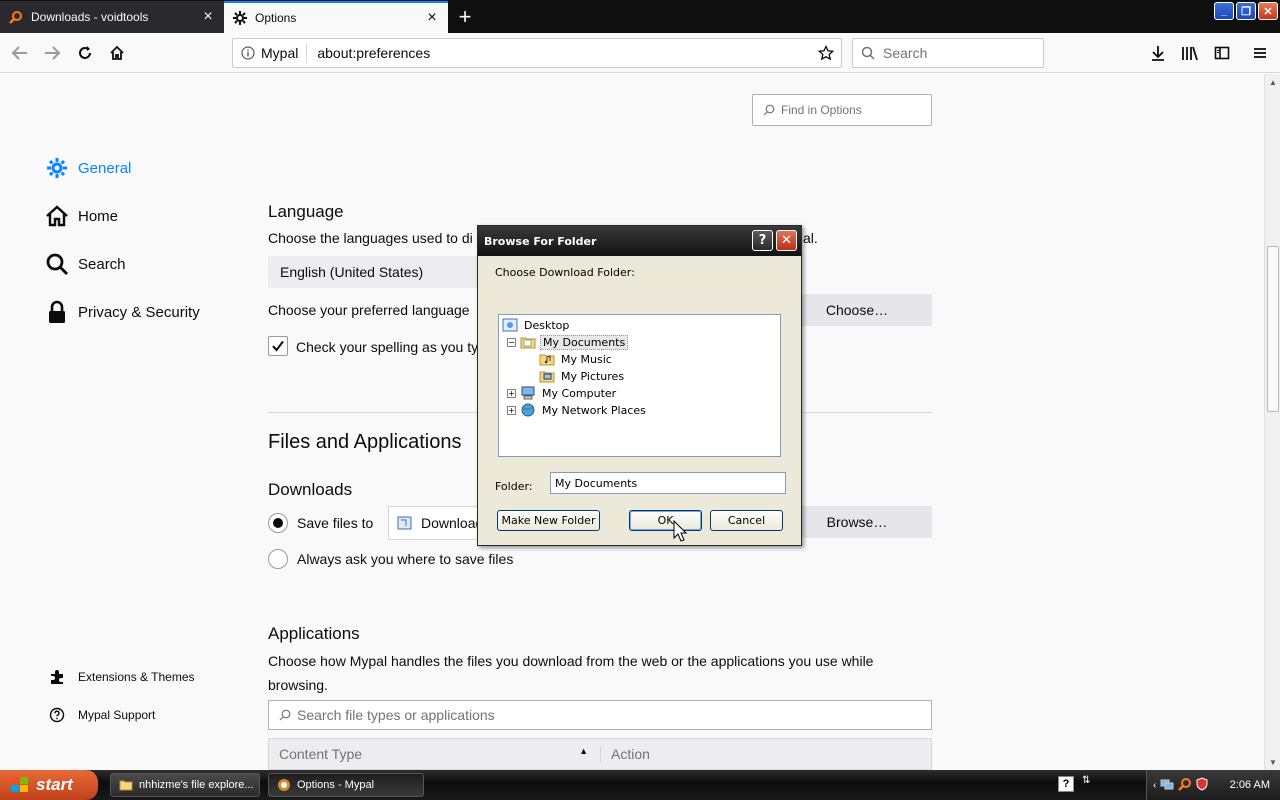 The width and height of the screenshot is (1280, 800). I want to click on scroll-up-icon: ▲, so click(1272, 82).